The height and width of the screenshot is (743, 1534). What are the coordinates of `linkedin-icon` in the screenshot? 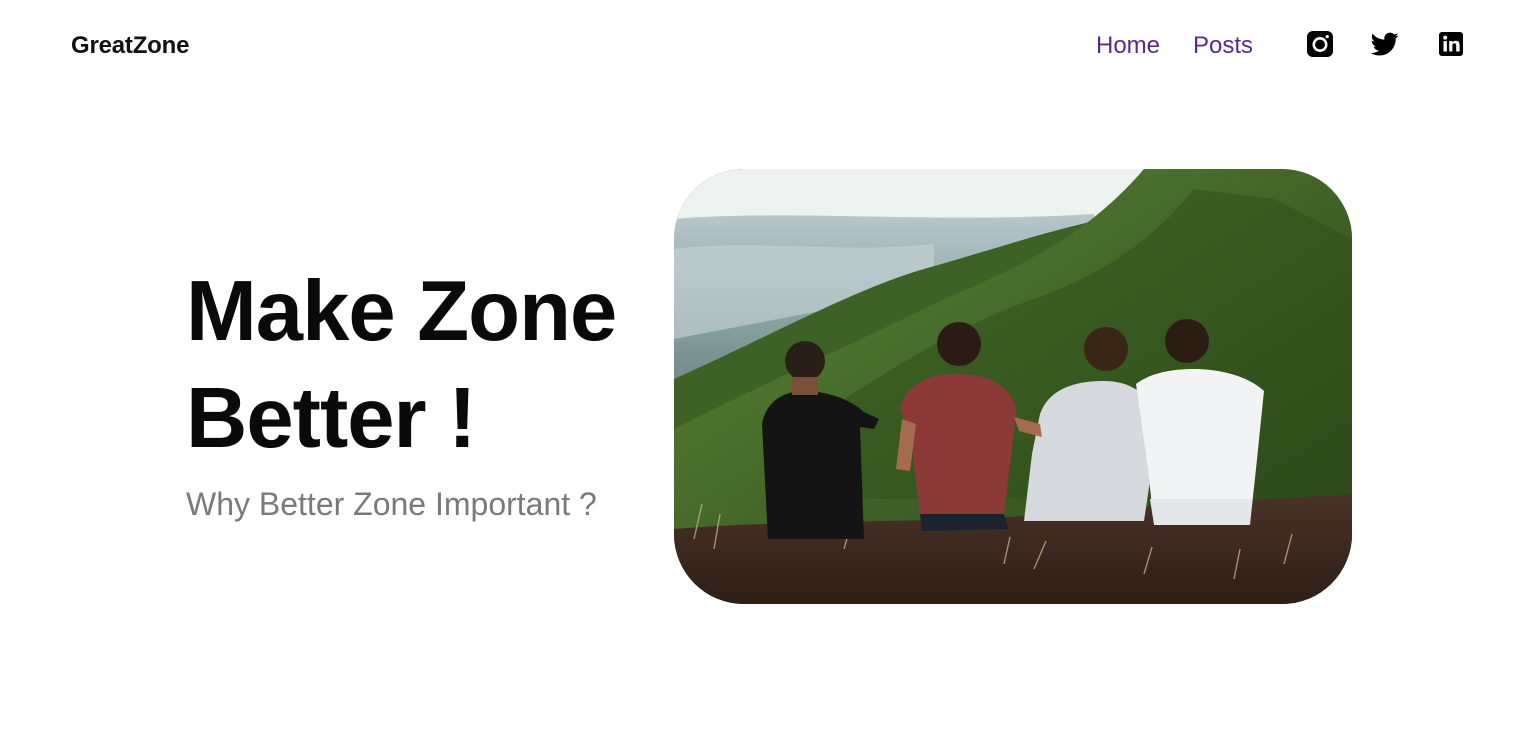 It's located at (1451, 44).